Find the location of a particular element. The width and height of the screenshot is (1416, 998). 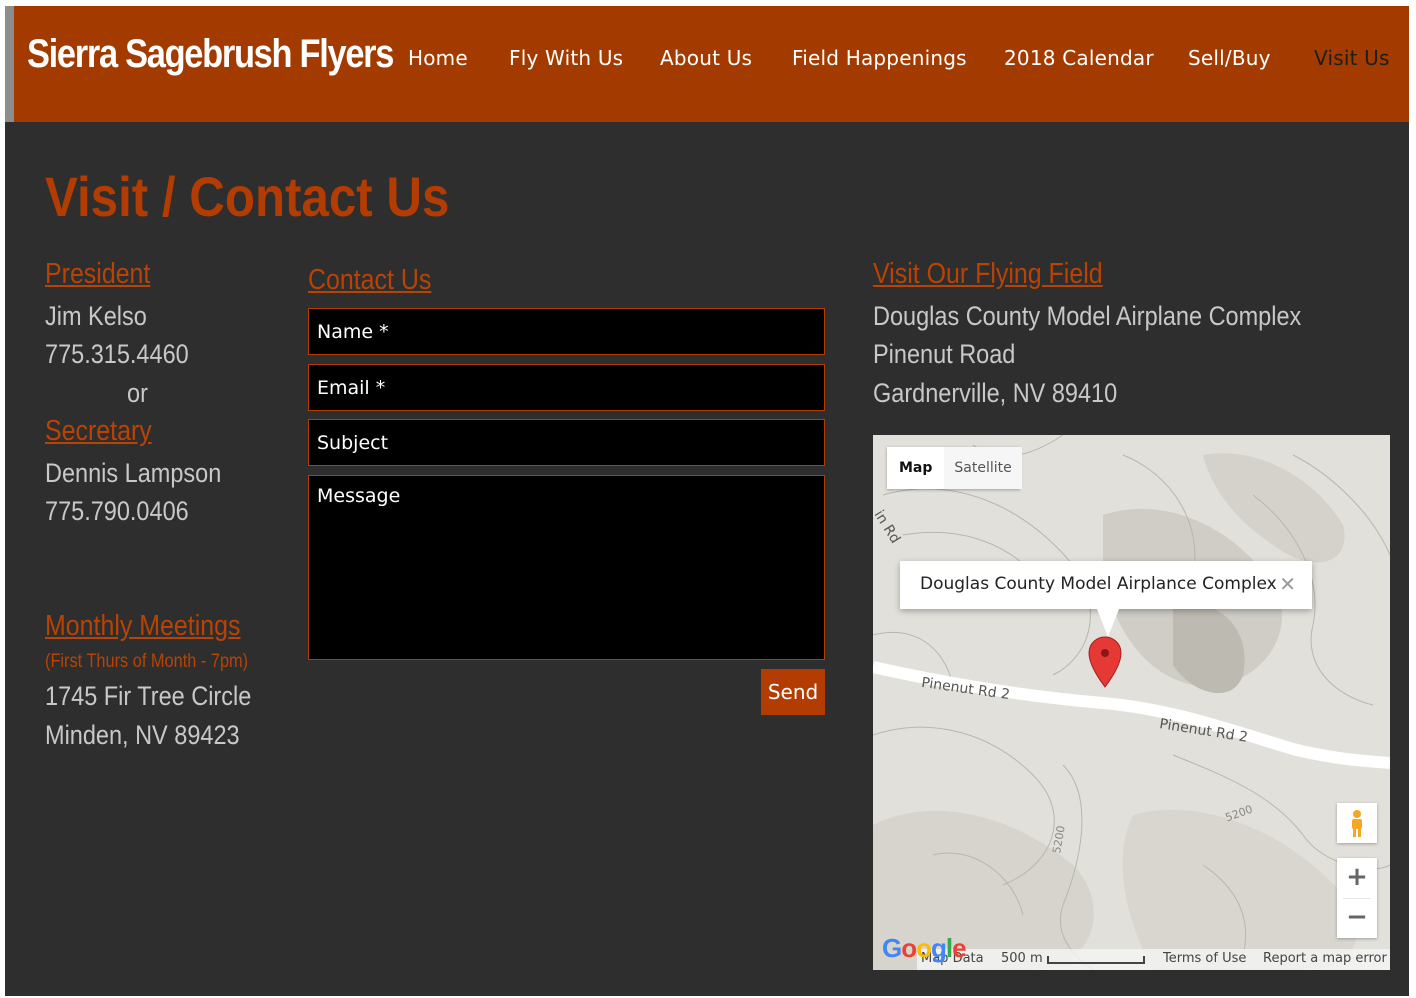

nav-fly-with-us: Fly With Us is located at coordinates (566, 58).